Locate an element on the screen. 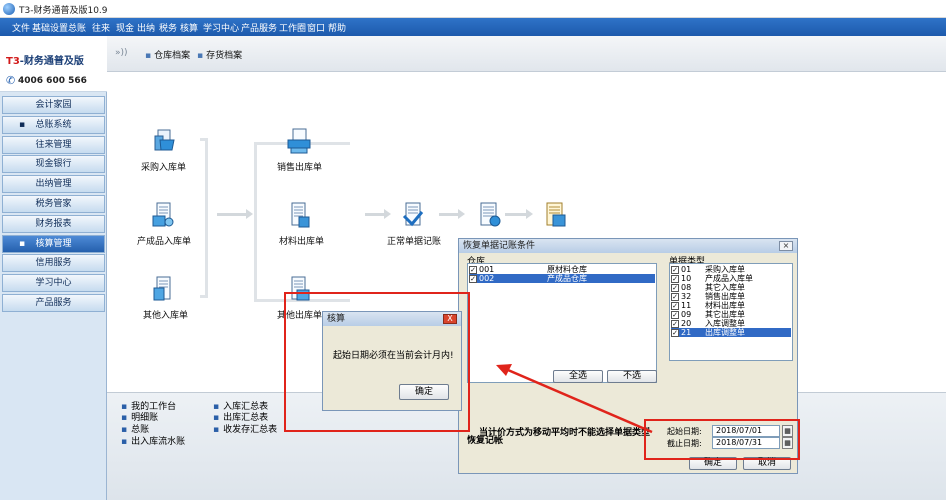 This screenshot has height=500, width=946. doctype-row: ✓ 10 产成品入库单 is located at coordinates (731, 278).